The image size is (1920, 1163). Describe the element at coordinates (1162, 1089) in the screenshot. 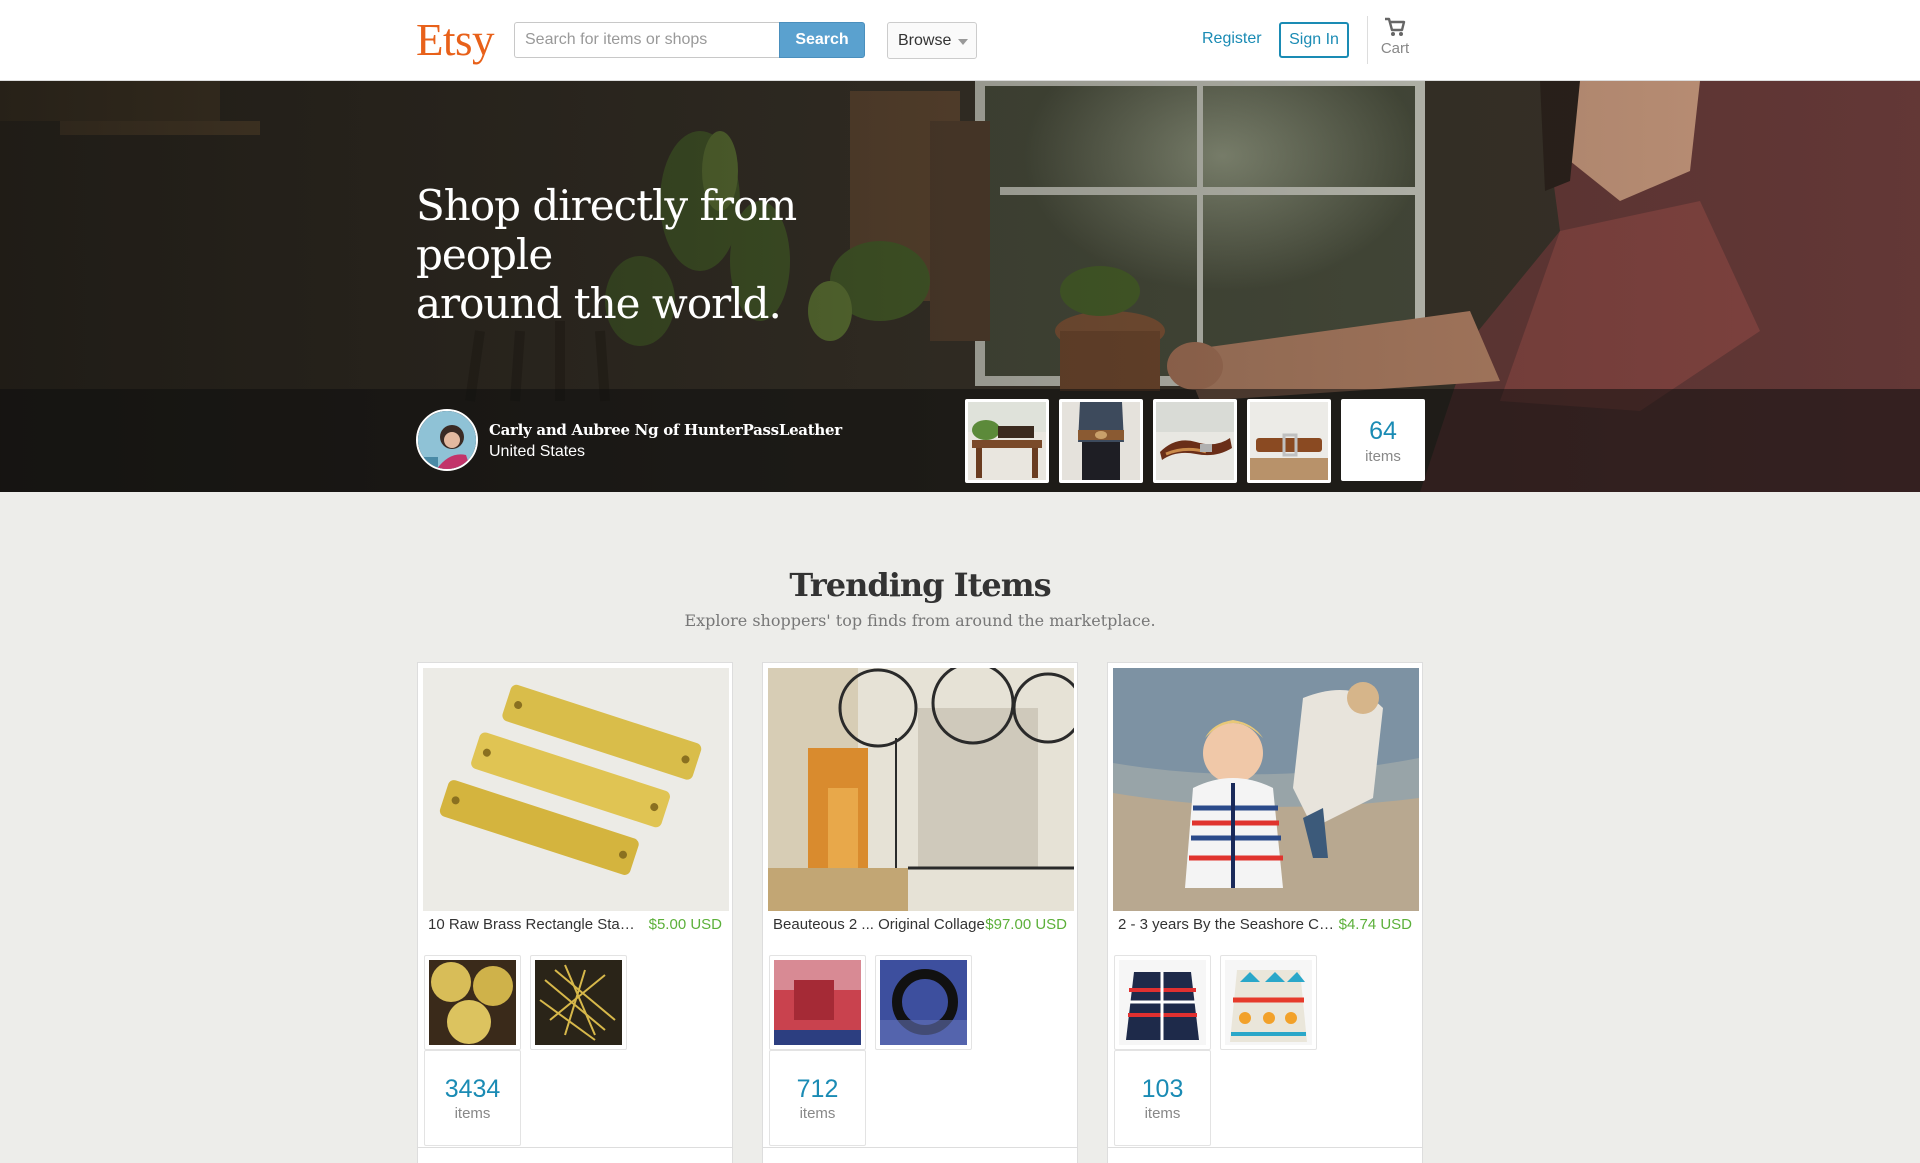

I see `card-items-number: 103` at that location.